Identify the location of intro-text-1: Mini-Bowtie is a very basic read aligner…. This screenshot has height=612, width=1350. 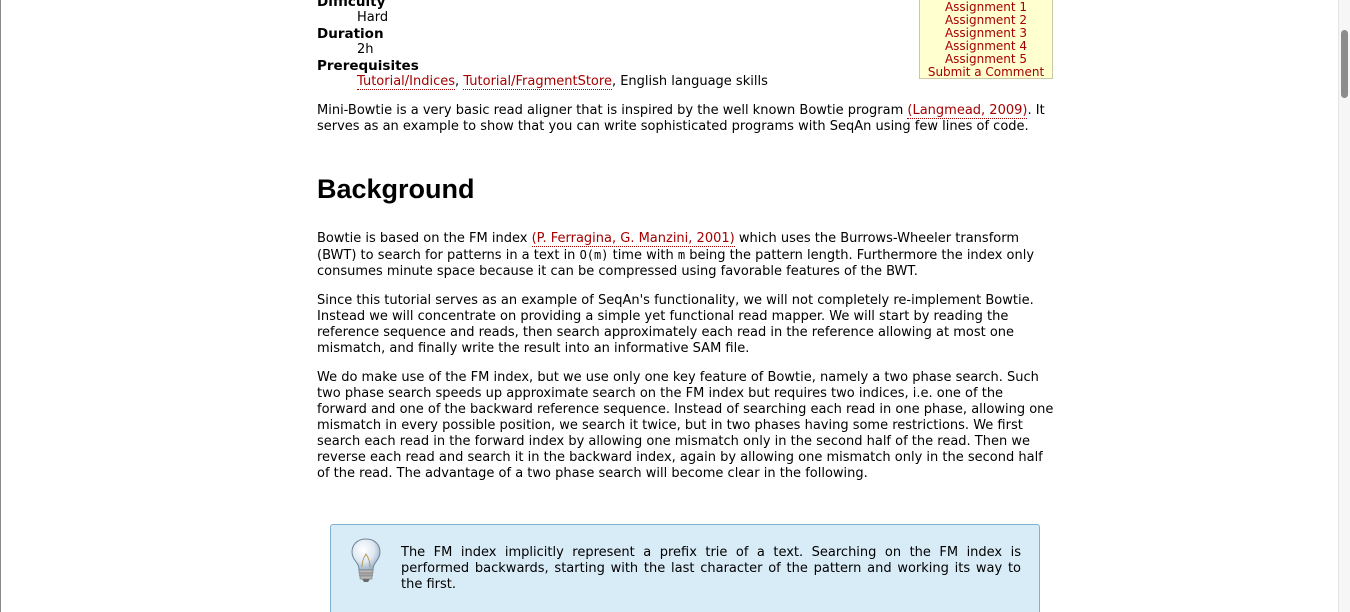
(612, 110).